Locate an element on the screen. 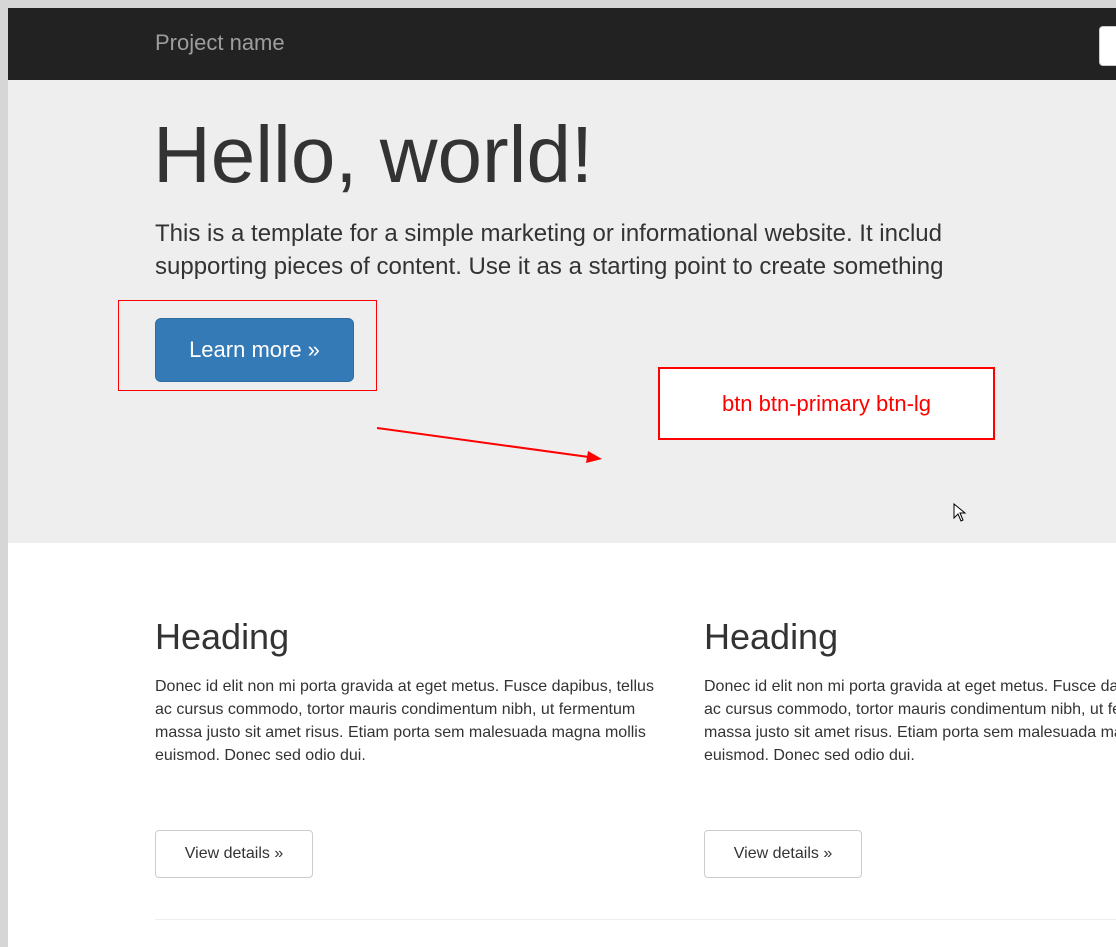 Image resolution: width=1116 pixels, height=947 pixels. annotation-arrow is located at coordinates (489, 445).